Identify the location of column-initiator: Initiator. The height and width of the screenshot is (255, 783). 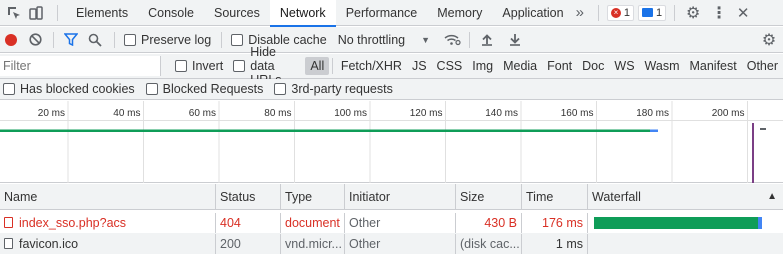
(400, 196).